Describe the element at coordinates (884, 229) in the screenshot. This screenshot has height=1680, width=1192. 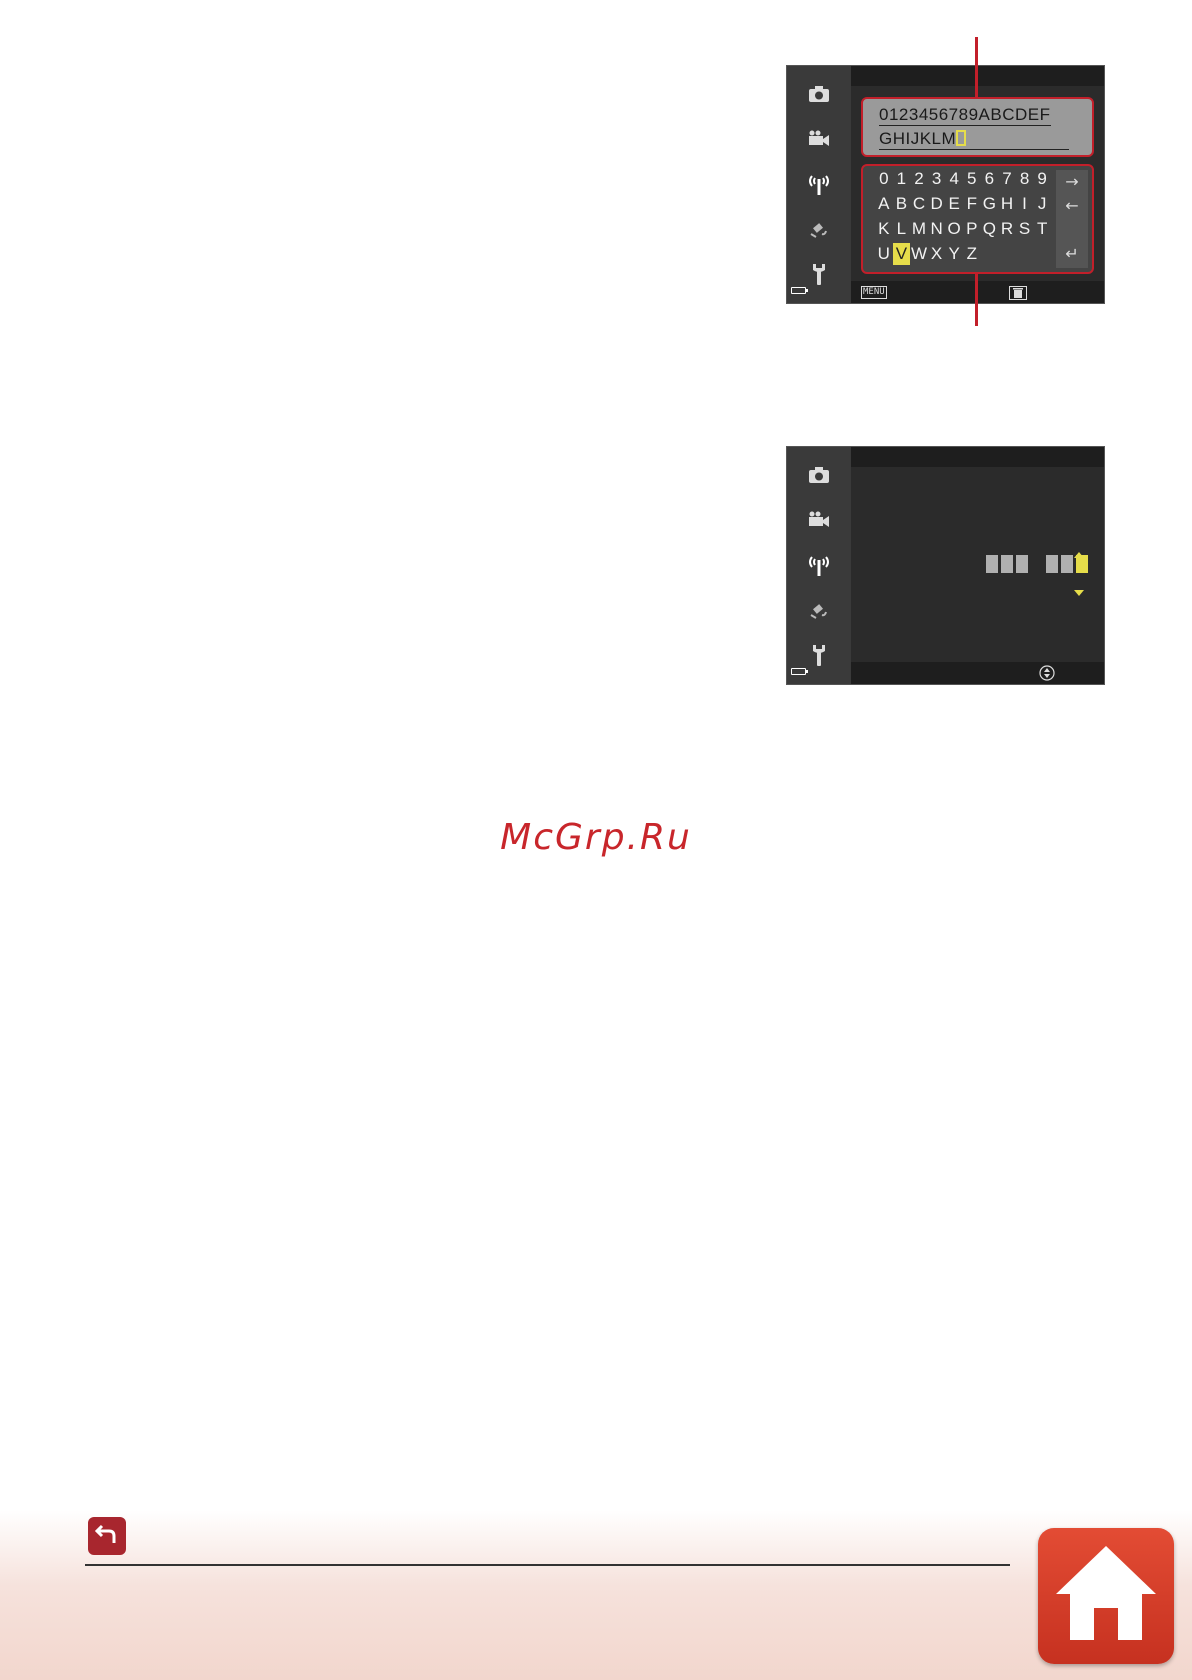
I see `key: K` at that location.